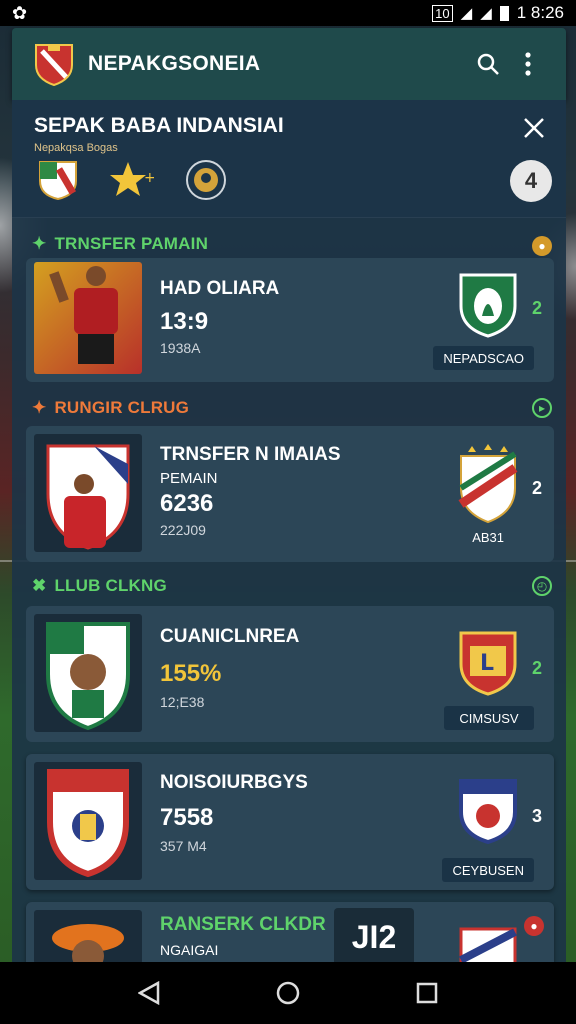 This screenshot has height=1024, width=576. Describe the element at coordinates (191, 673) in the screenshot. I see `percentage-value: 155%` at that location.